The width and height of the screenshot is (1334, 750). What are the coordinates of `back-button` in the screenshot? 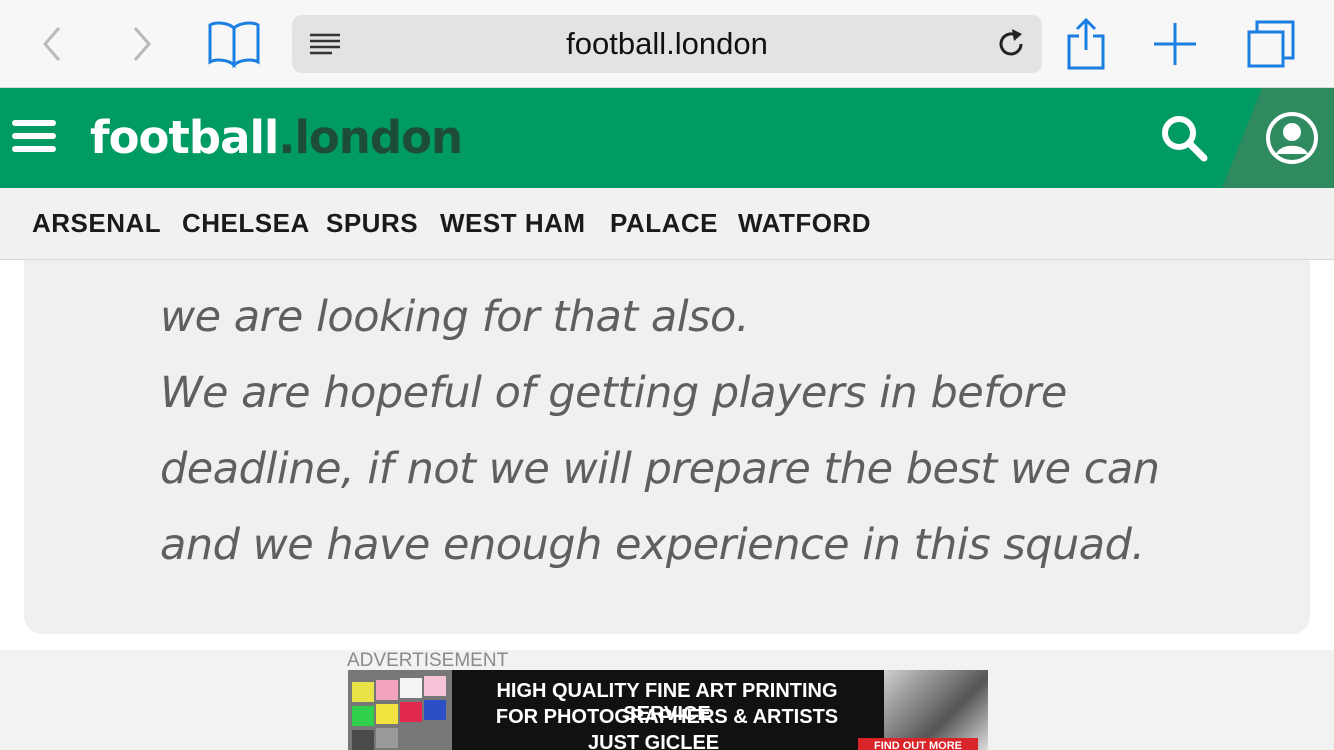 It's located at (52, 44).